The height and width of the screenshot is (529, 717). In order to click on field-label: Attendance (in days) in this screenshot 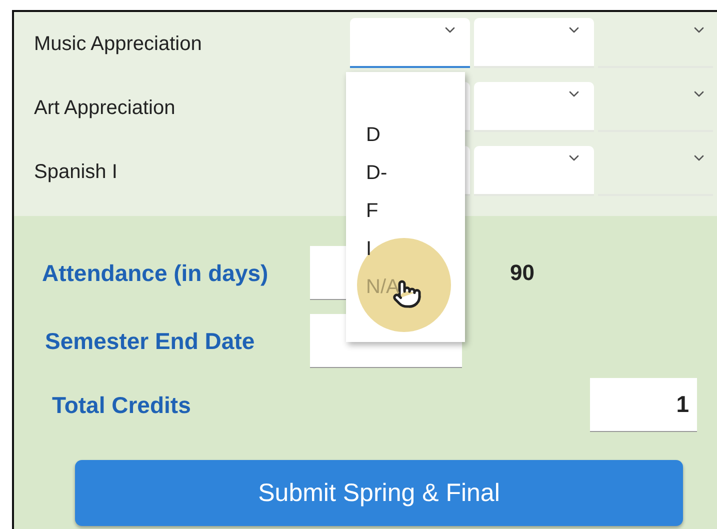, I will do `click(155, 273)`.